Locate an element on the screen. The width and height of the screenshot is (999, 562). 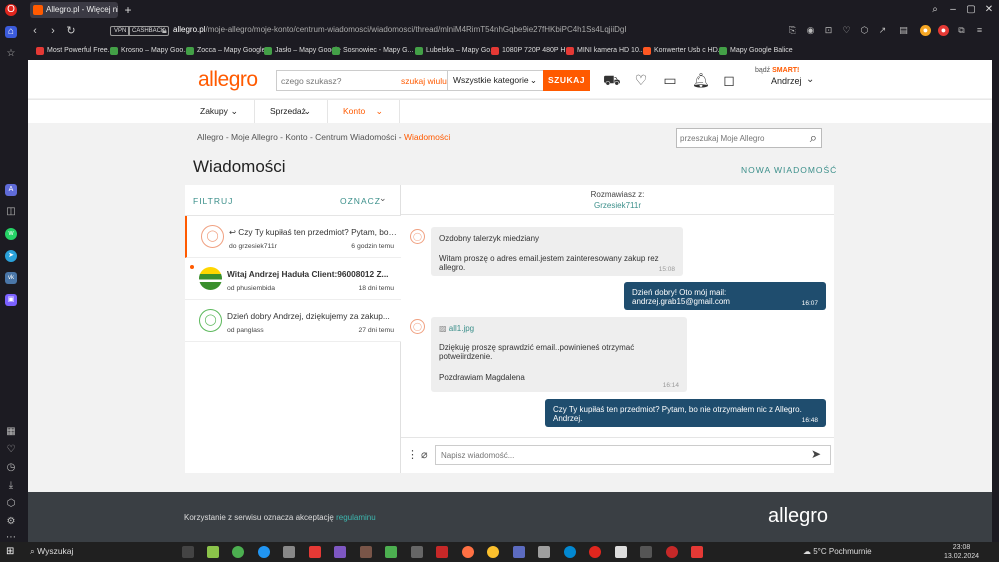
search-wiki-link: szukaj wiulu is located at coordinates (424, 81).